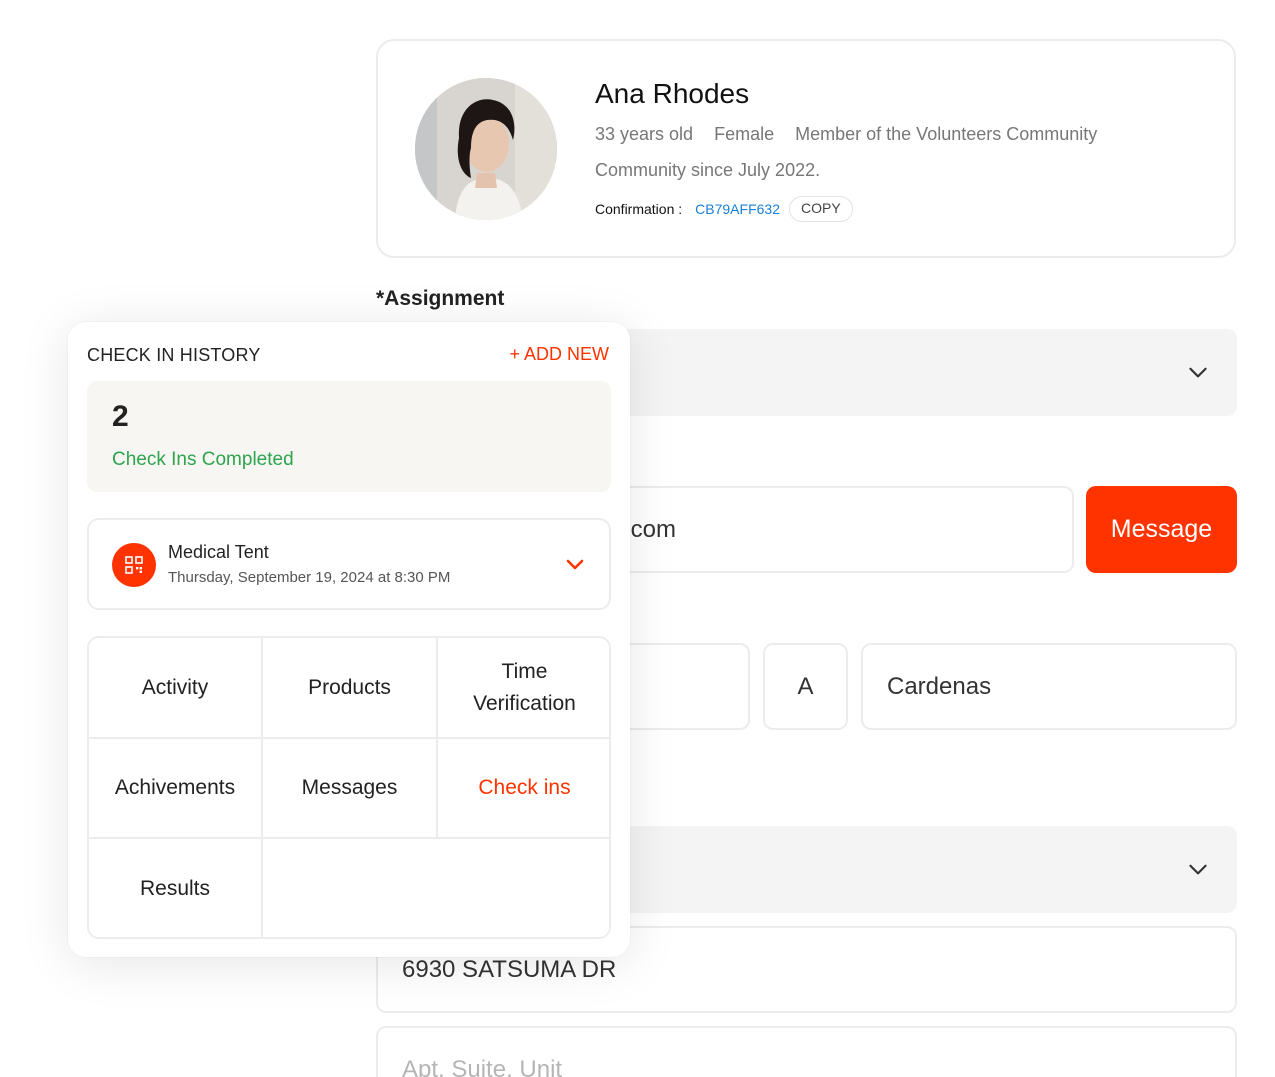 Image resolution: width=1275 pixels, height=1077 pixels. What do you see at coordinates (440, 298) in the screenshot?
I see `assignment-label: *Assignment` at bounding box center [440, 298].